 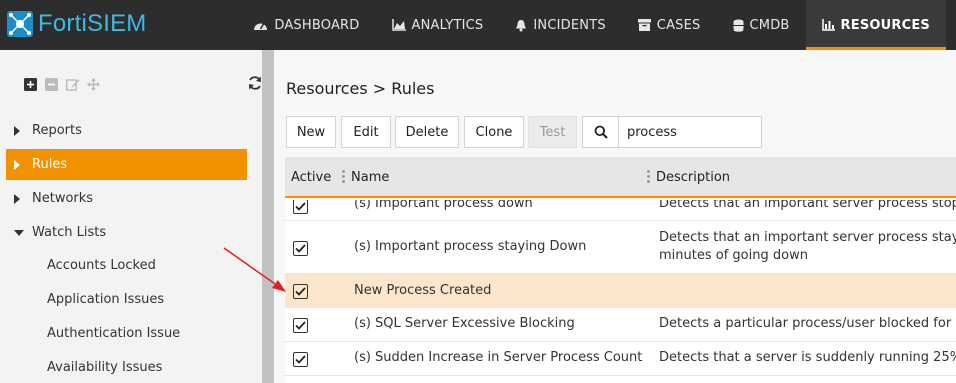 What do you see at coordinates (57, 130) in the screenshot?
I see `sidebar-item-label: Reports` at bounding box center [57, 130].